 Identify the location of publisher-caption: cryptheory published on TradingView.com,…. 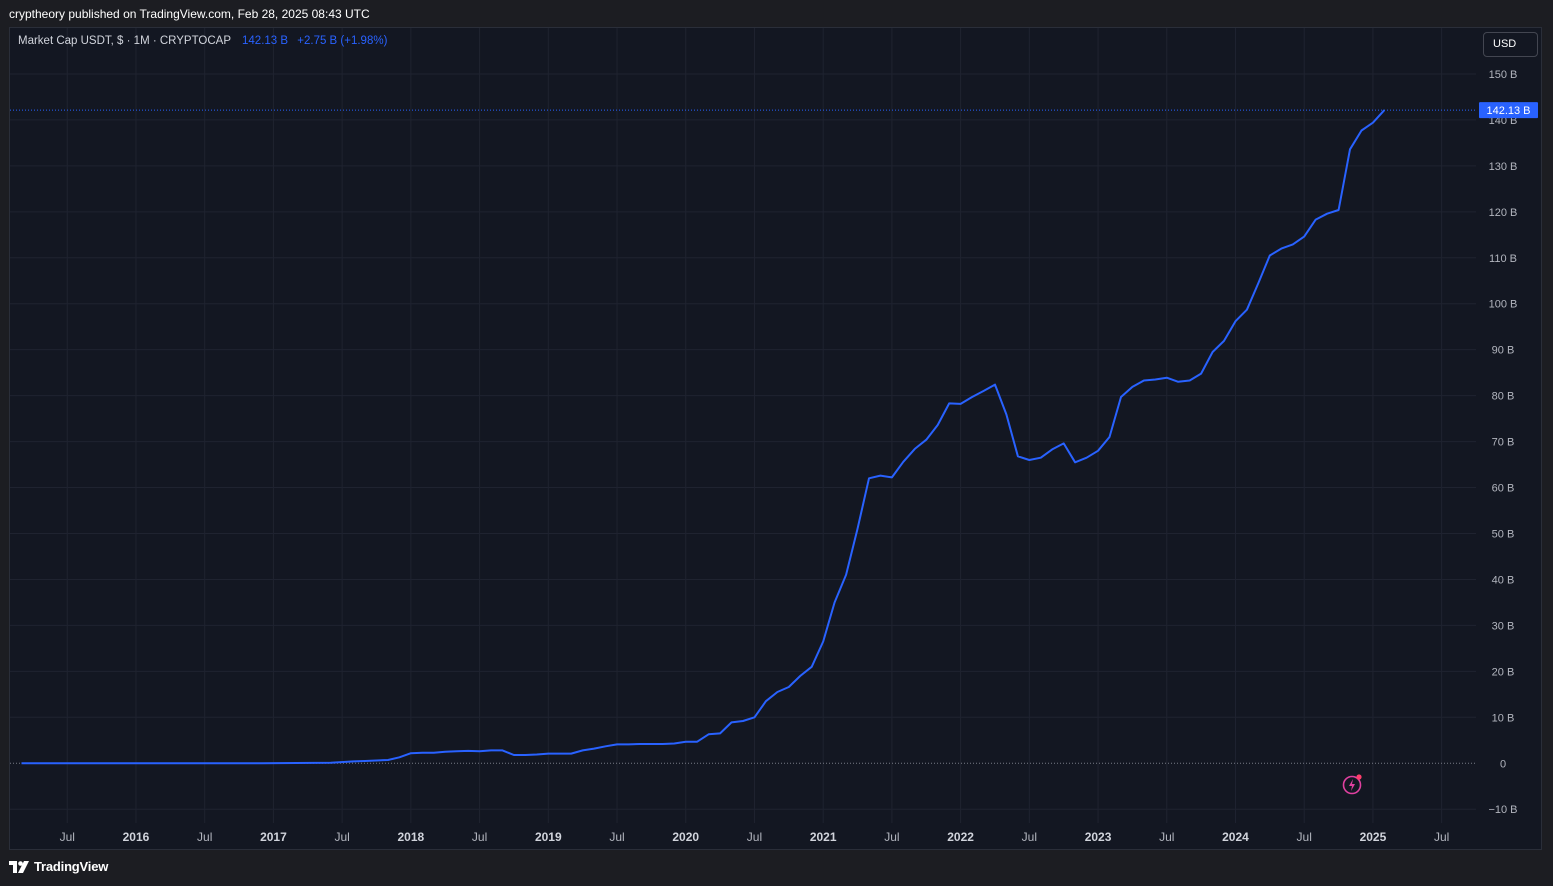
(189, 14).